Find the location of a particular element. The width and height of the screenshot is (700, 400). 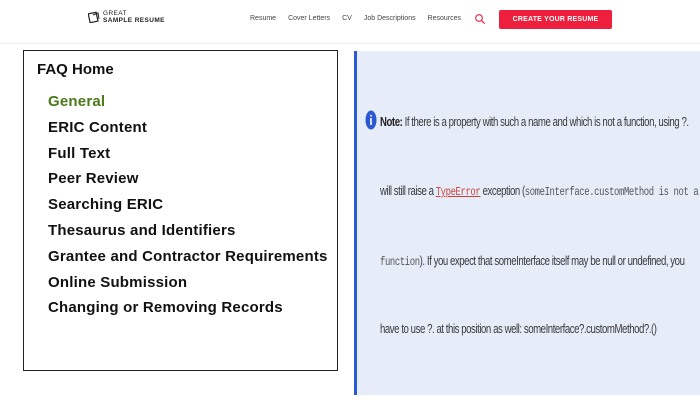

logo-icon is located at coordinates (94, 17).